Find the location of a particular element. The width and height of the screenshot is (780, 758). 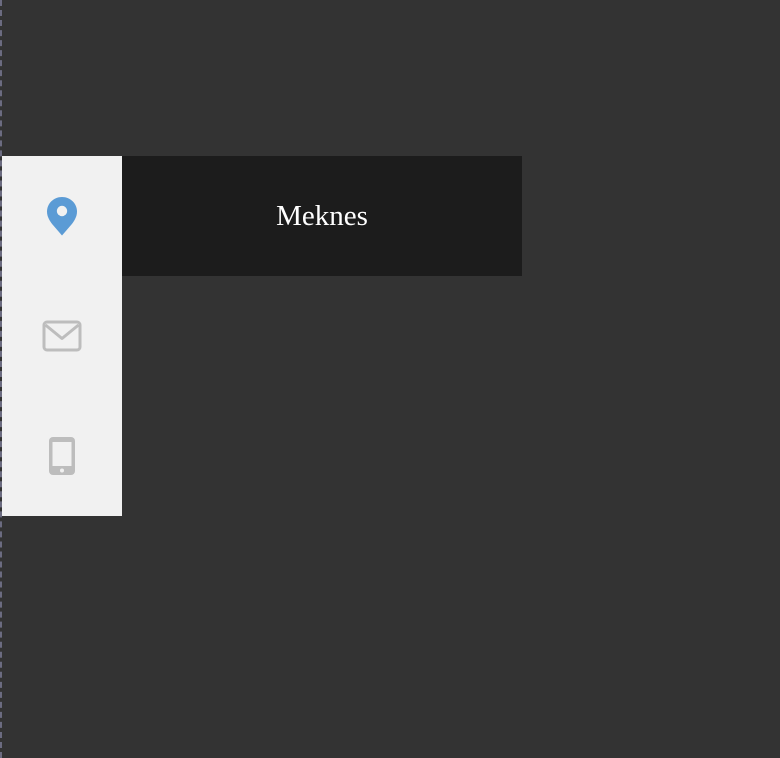

rail-item-phone is located at coordinates (62, 456).